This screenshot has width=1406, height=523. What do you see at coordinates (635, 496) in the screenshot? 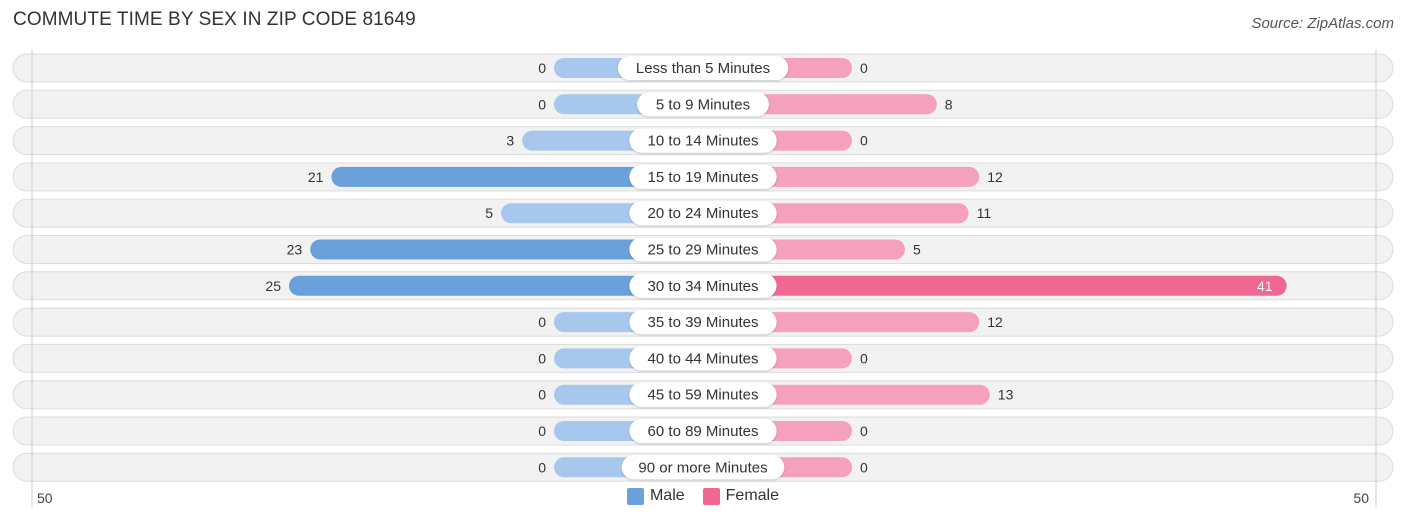
I see `legend-swatch-male` at bounding box center [635, 496].